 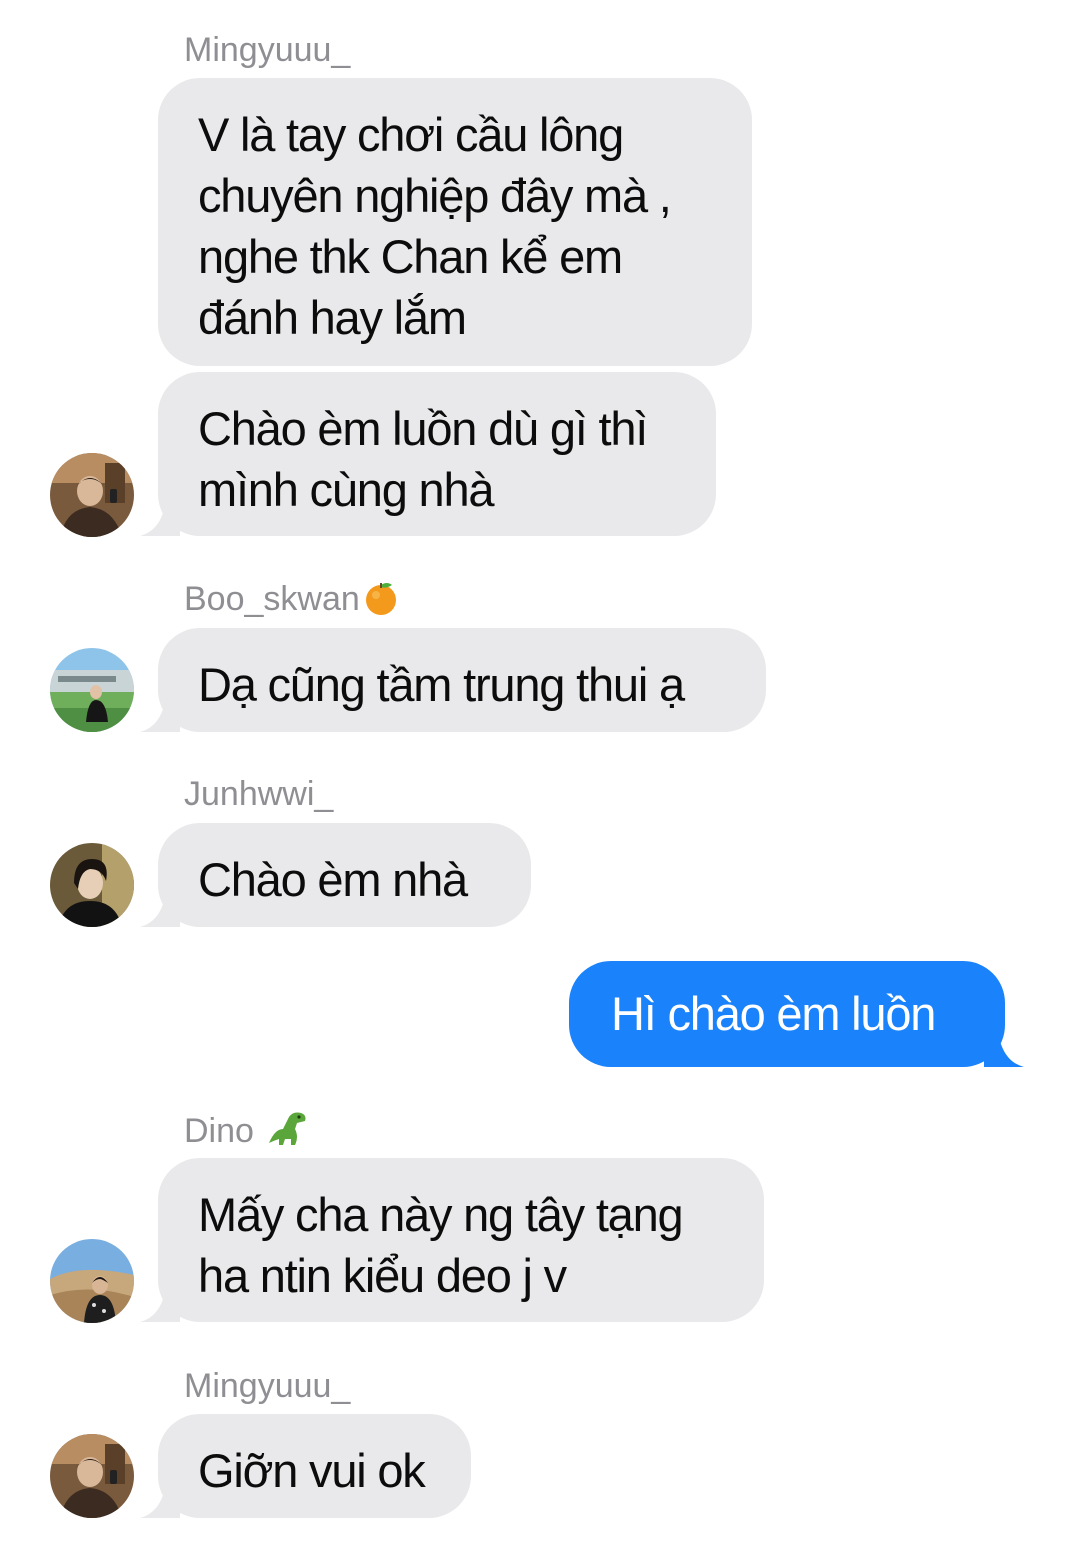 I want to click on message-line: V là tay chơi cầu lông, so click(x=411, y=134).